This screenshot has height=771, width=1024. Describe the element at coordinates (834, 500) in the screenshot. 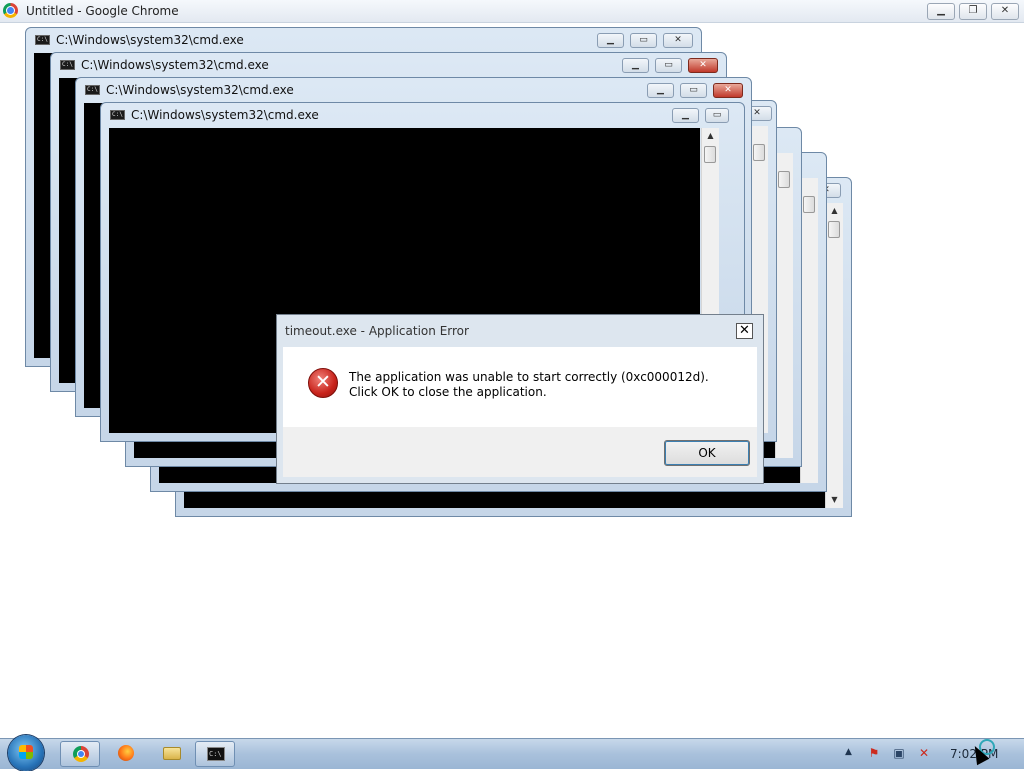

I see `scroll-down-icon: ▼` at that location.